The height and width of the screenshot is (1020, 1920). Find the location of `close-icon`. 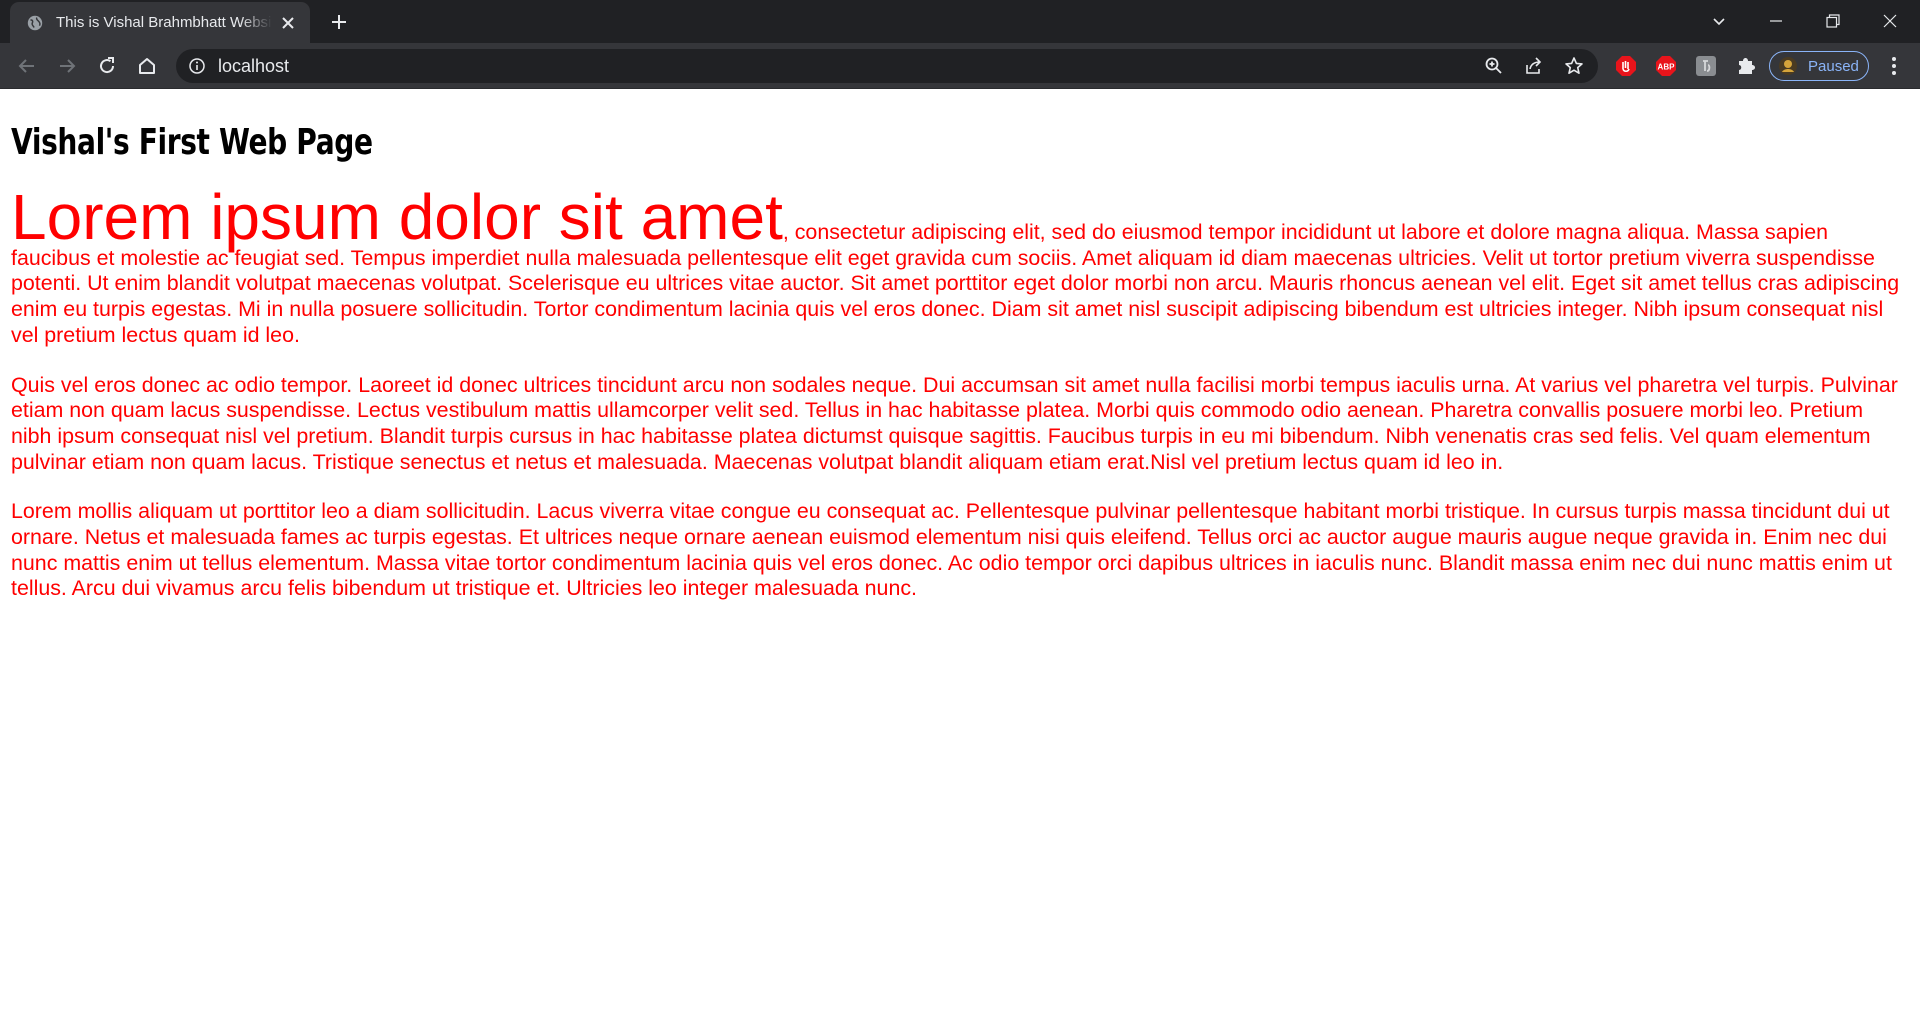

close-icon is located at coordinates (288, 23).